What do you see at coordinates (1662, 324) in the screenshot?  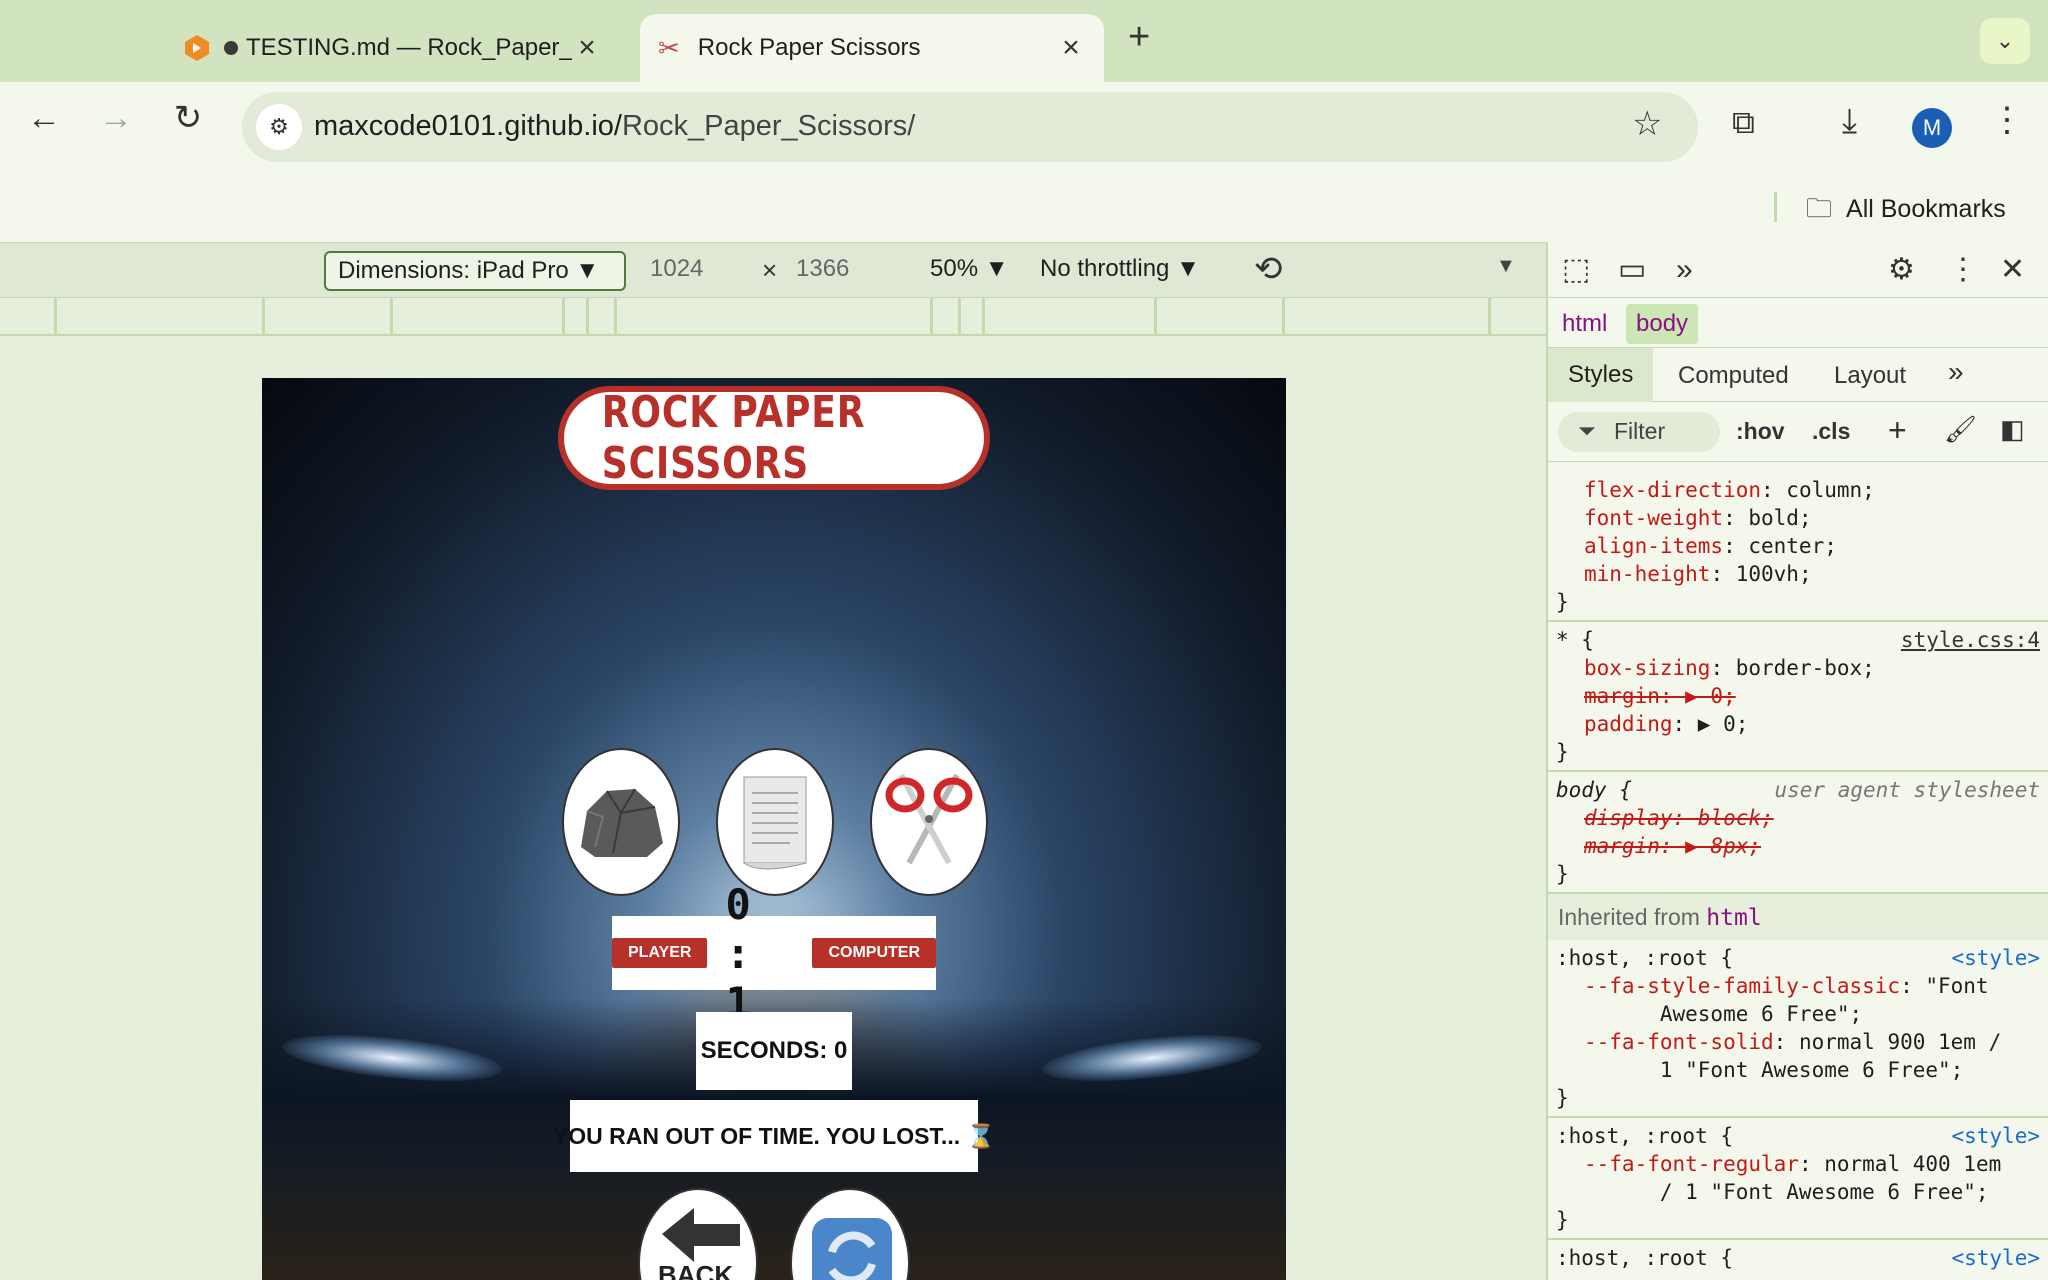 I see `crumb-body: body` at bounding box center [1662, 324].